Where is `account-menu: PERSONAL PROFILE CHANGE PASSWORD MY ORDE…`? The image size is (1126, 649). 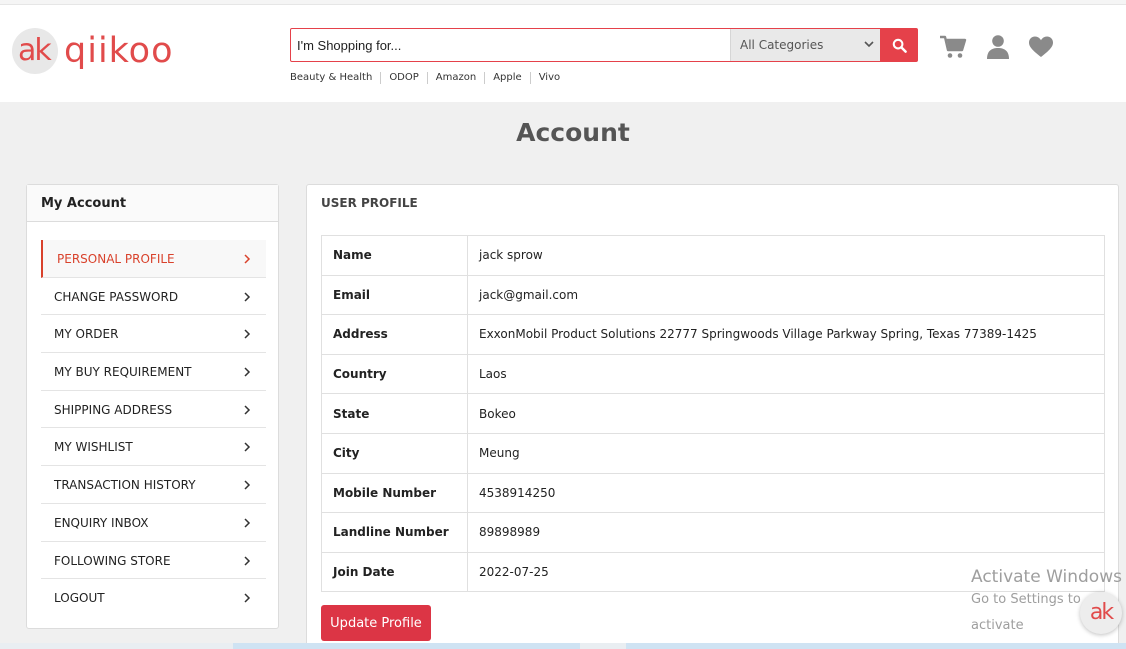
account-menu: PERSONAL PROFILE CHANGE PASSWORD MY ORDE… is located at coordinates (153, 428).